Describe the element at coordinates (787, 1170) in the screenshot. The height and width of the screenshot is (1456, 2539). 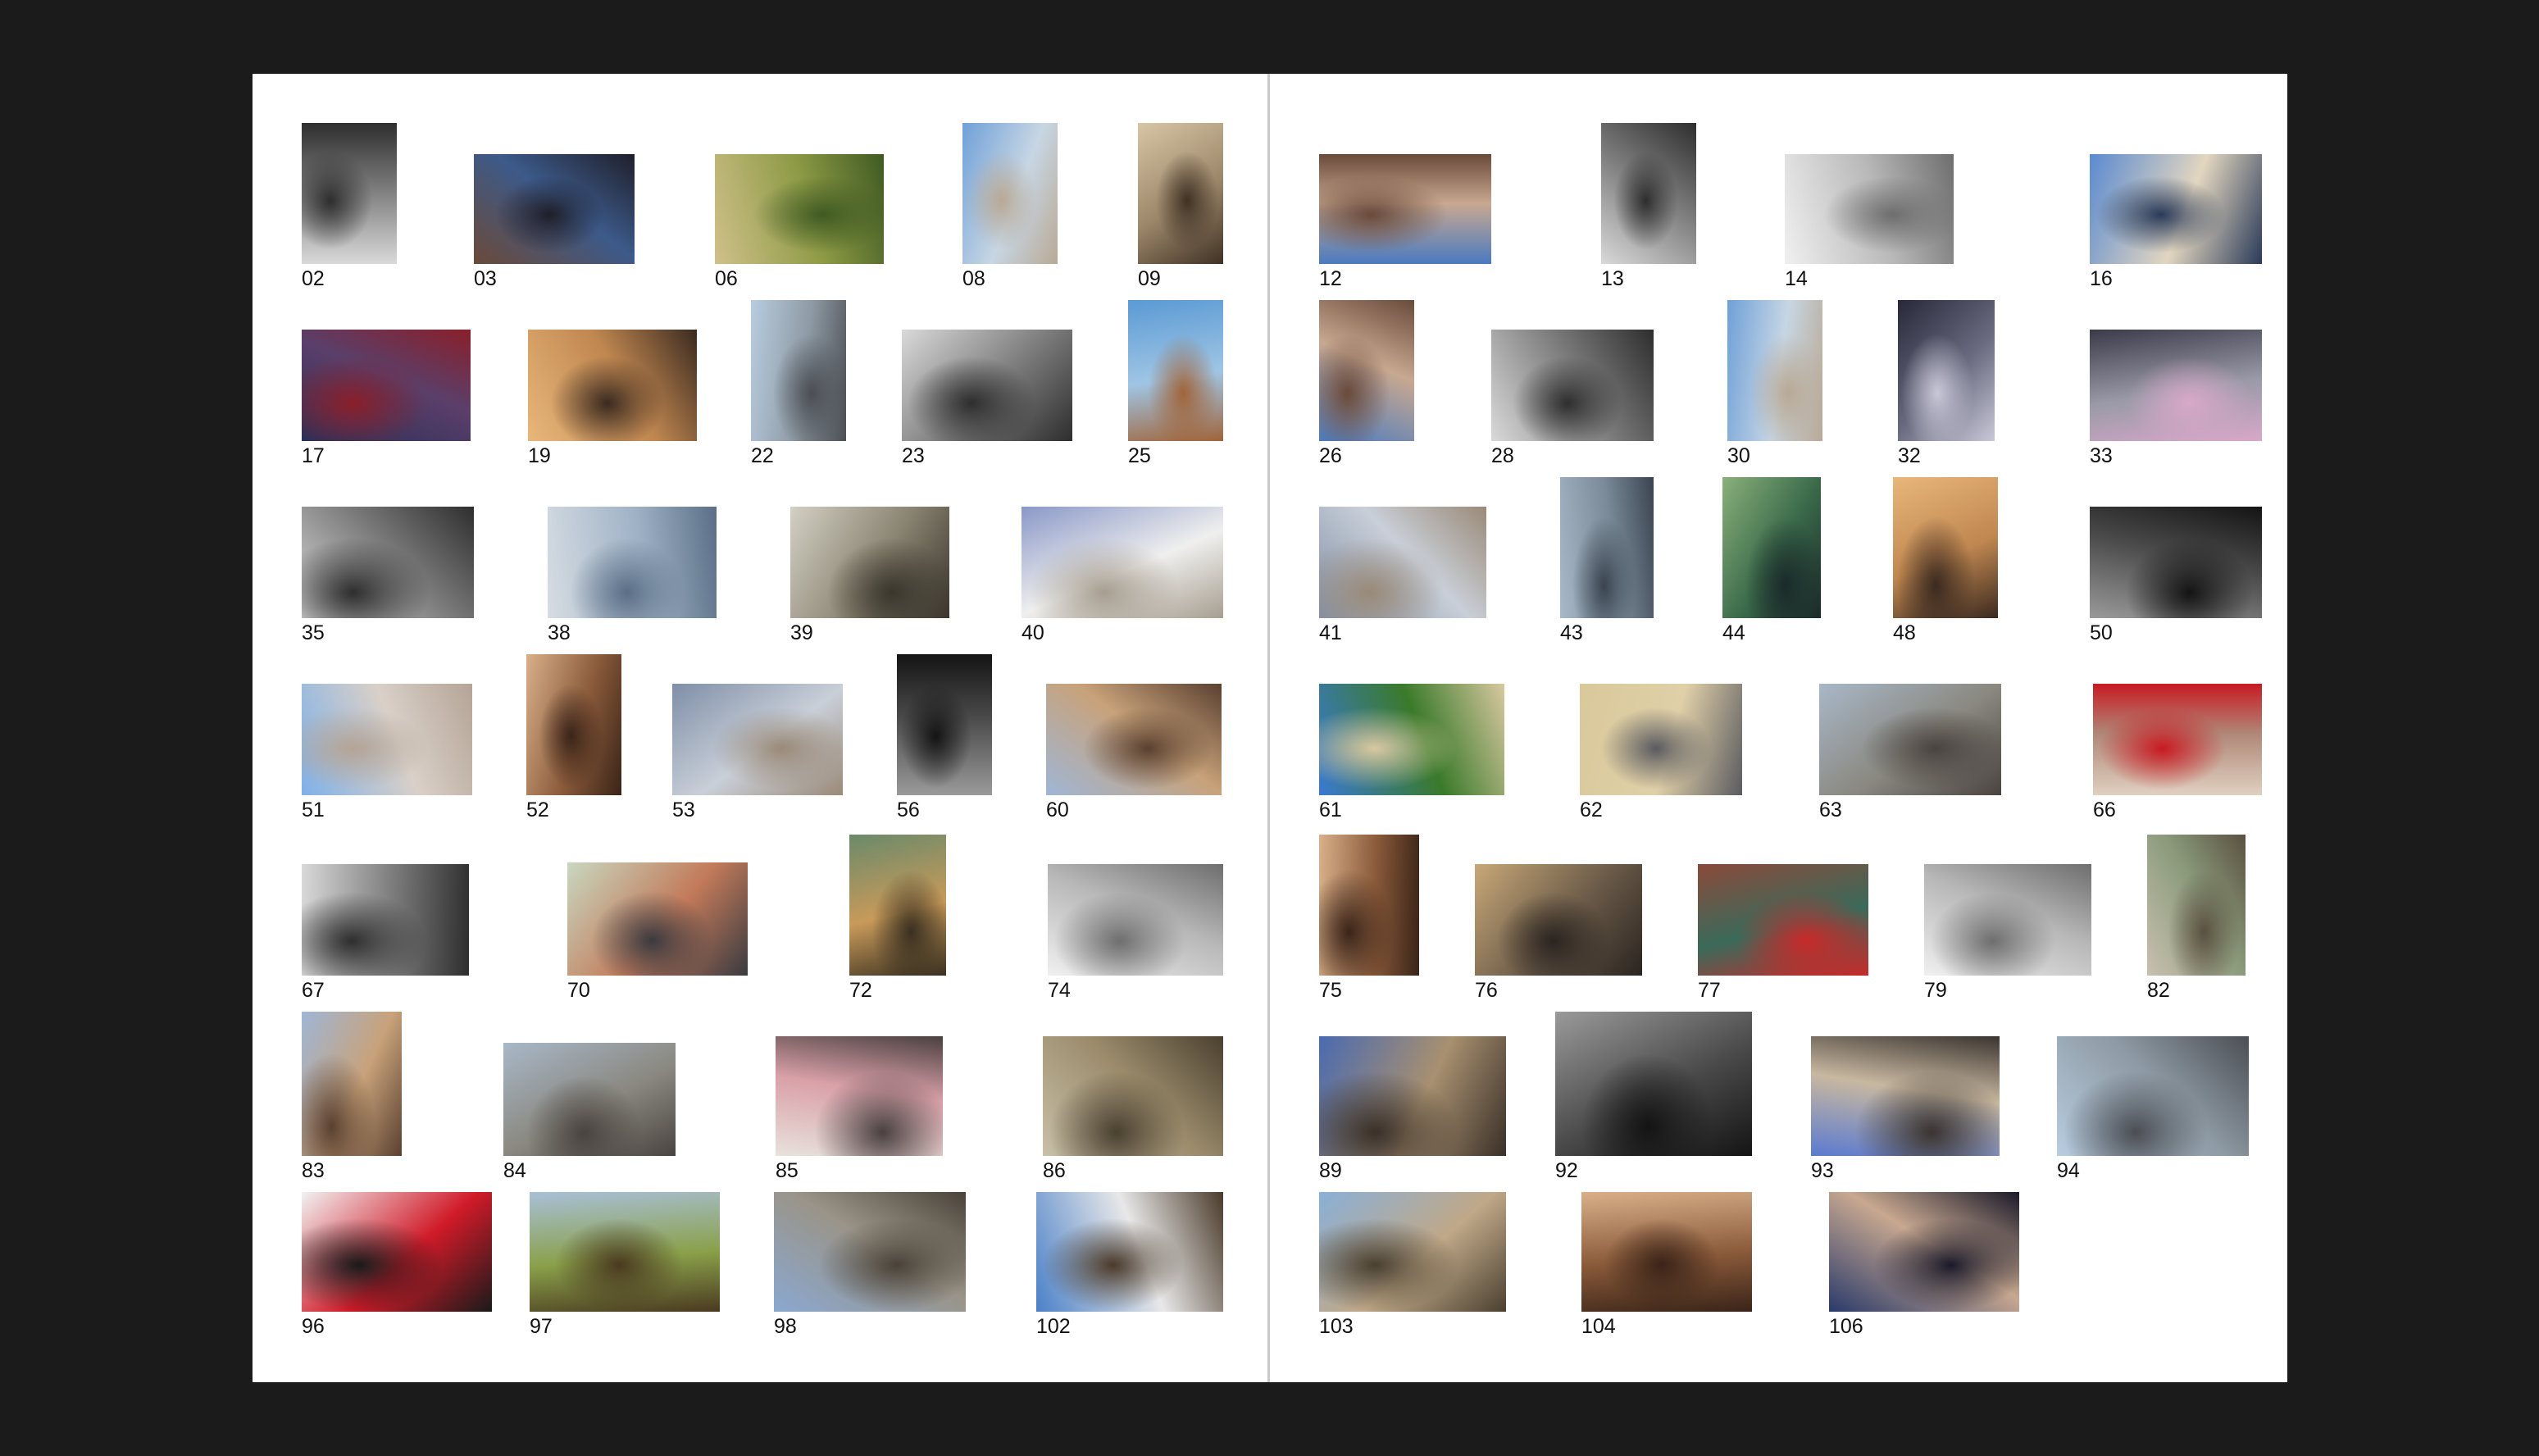
I see `photo-number-label: 85` at that location.